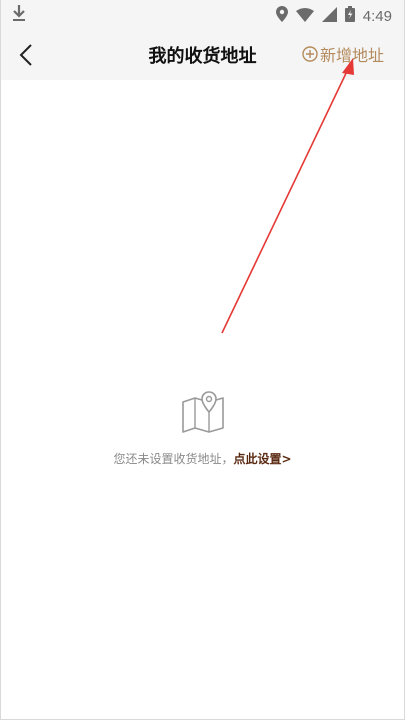 This screenshot has width=405, height=720. I want to click on signal-icon, so click(329, 16).